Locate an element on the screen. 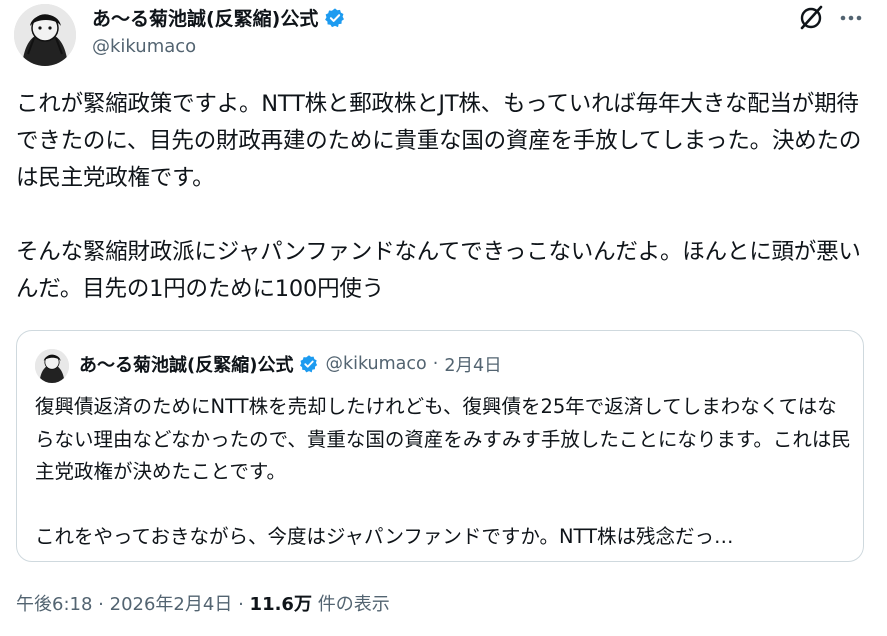 This screenshot has height=636, width=887. quoted-avatar is located at coordinates (52, 366).